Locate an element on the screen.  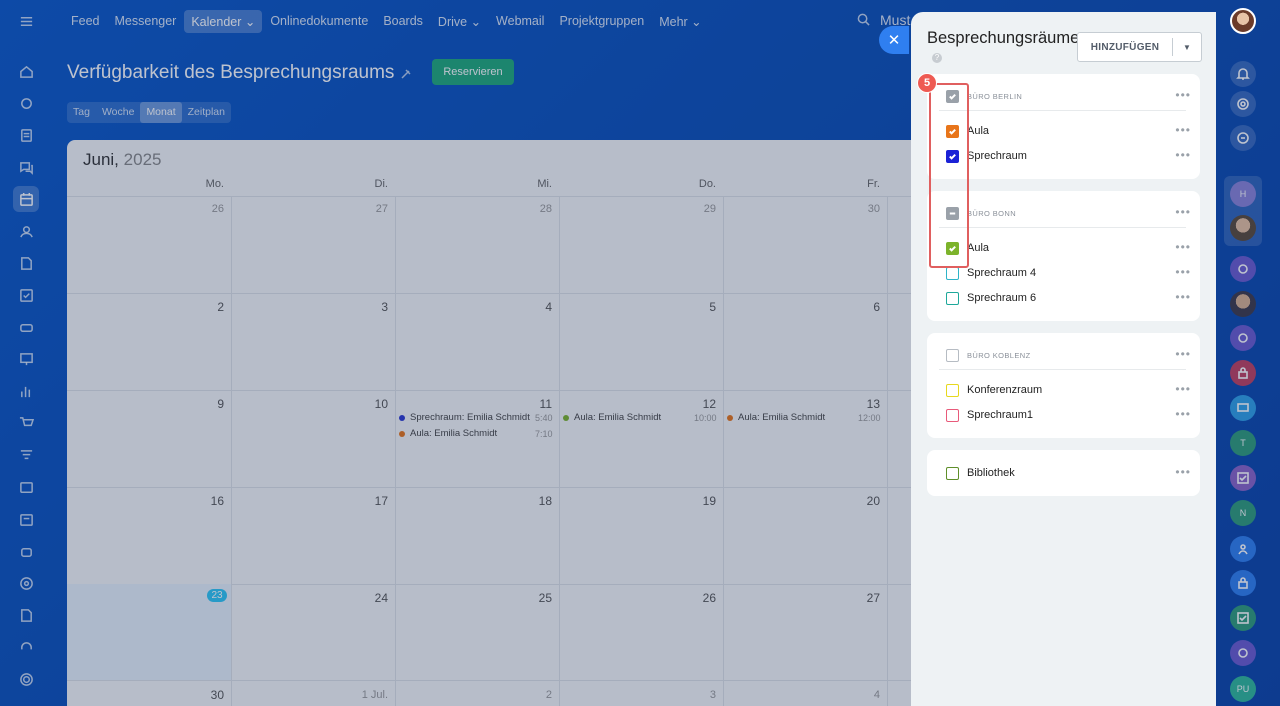
section-header: BÜRO KOBLENZ ••• is located at coordinates (1068, 355).